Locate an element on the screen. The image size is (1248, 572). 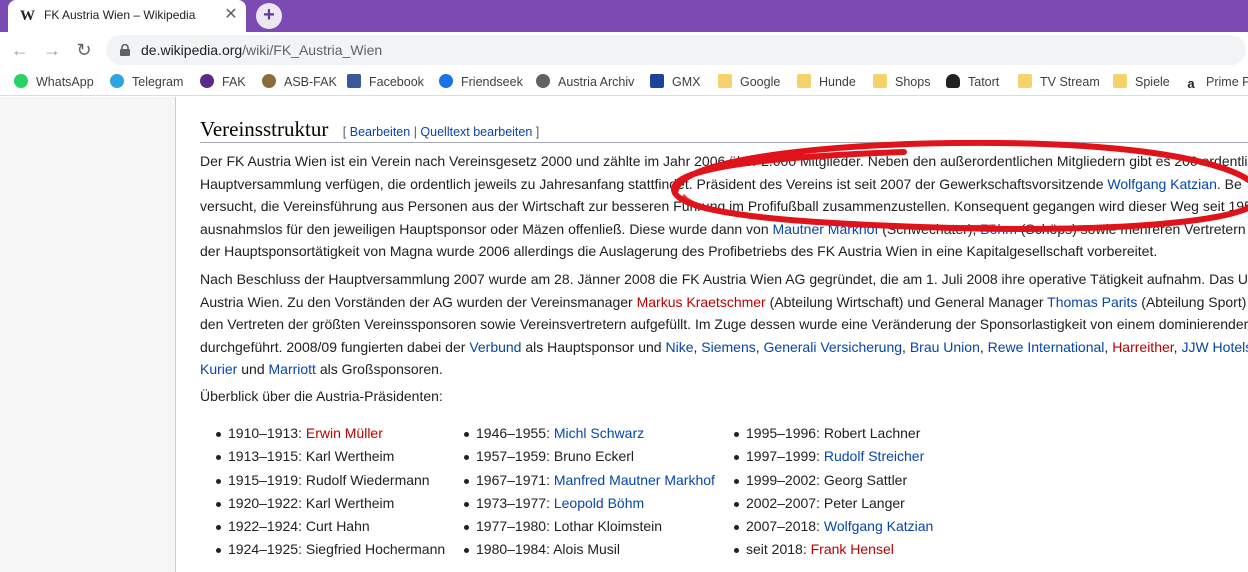
edit-links: [ Bearbeiten | Quelltext bearbeiten ] is located at coordinates (441, 132).